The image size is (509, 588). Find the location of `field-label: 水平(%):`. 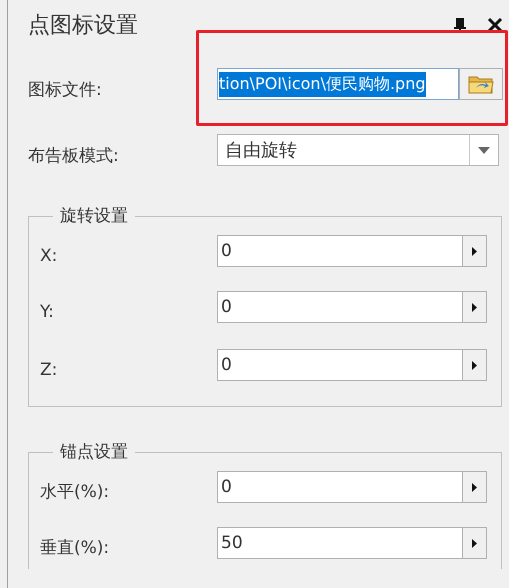

field-label: 水平(%): is located at coordinates (75, 492).